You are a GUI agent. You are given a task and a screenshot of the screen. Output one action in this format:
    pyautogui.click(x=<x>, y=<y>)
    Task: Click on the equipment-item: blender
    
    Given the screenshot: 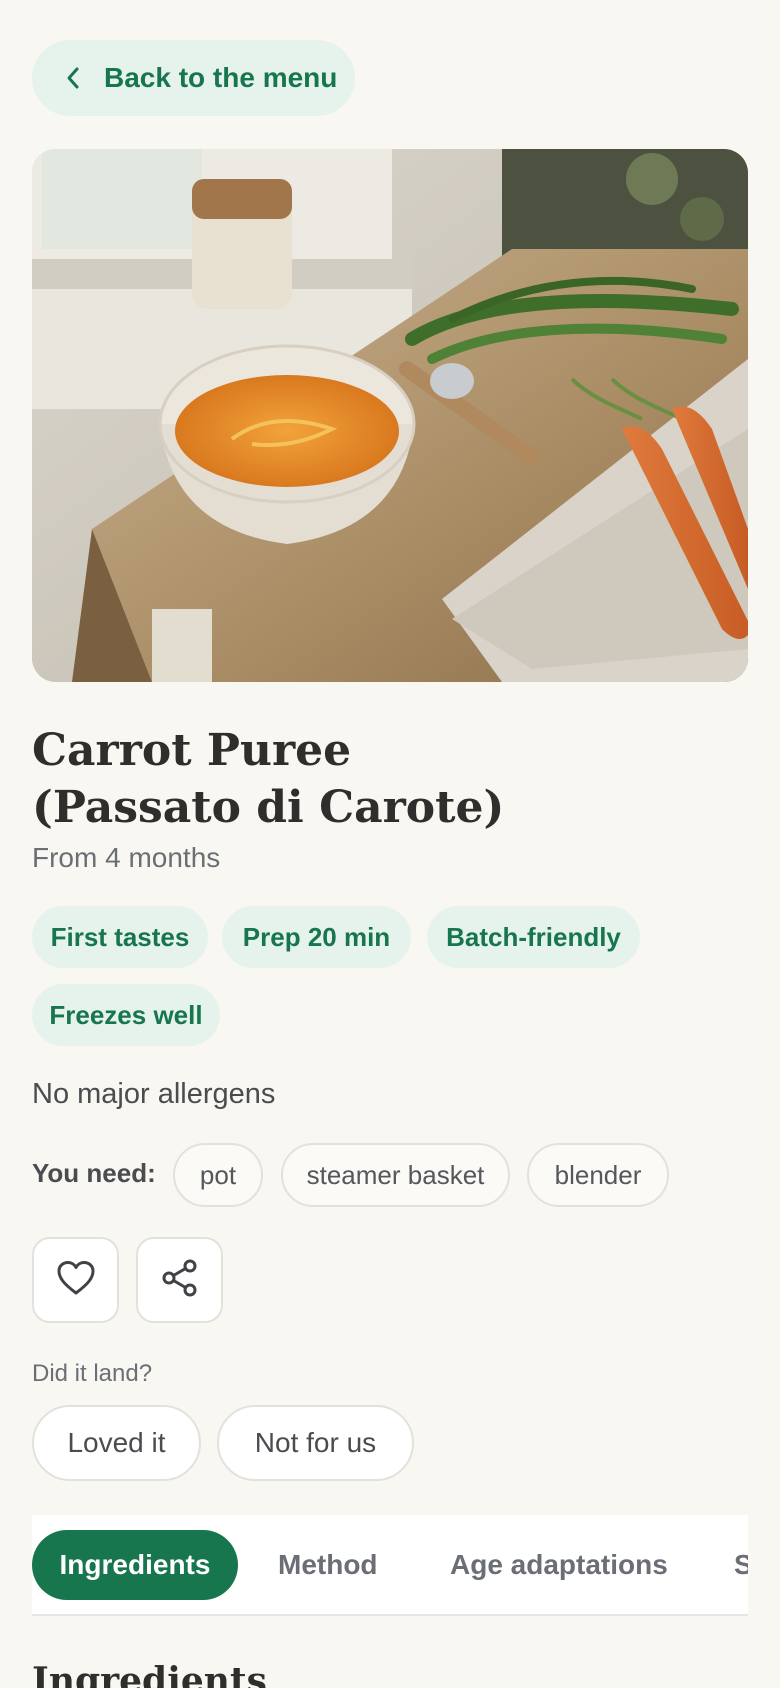 What is the action you would take?
    pyautogui.click(x=598, y=1175)
    